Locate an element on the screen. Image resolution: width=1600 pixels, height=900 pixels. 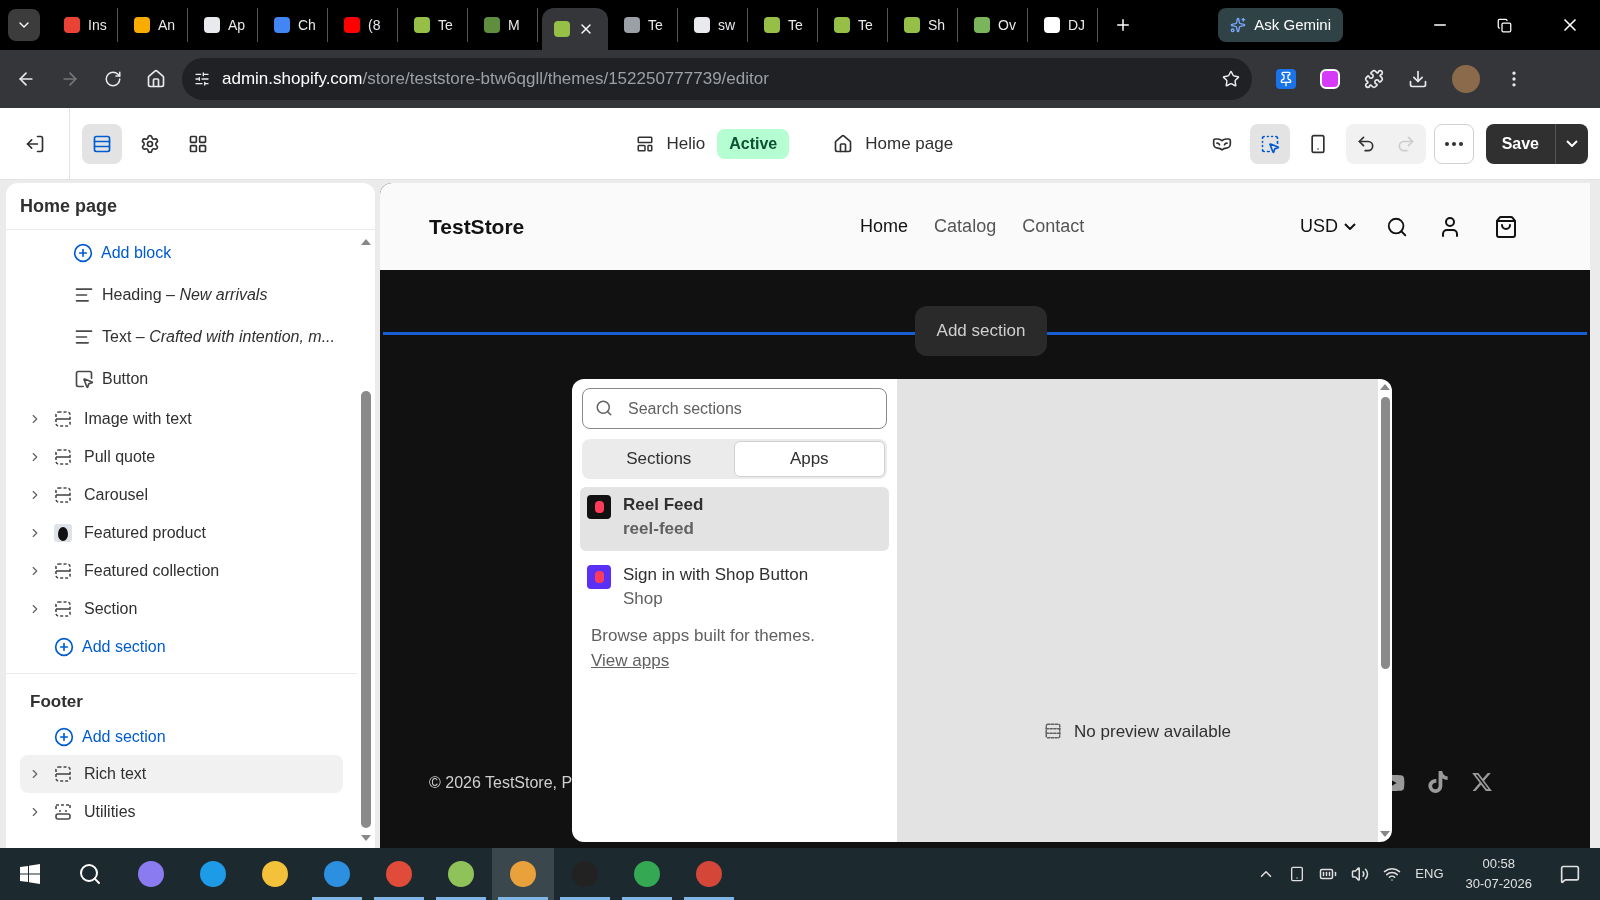
bookmark-star-icon is located at coordinates (1231, 79).